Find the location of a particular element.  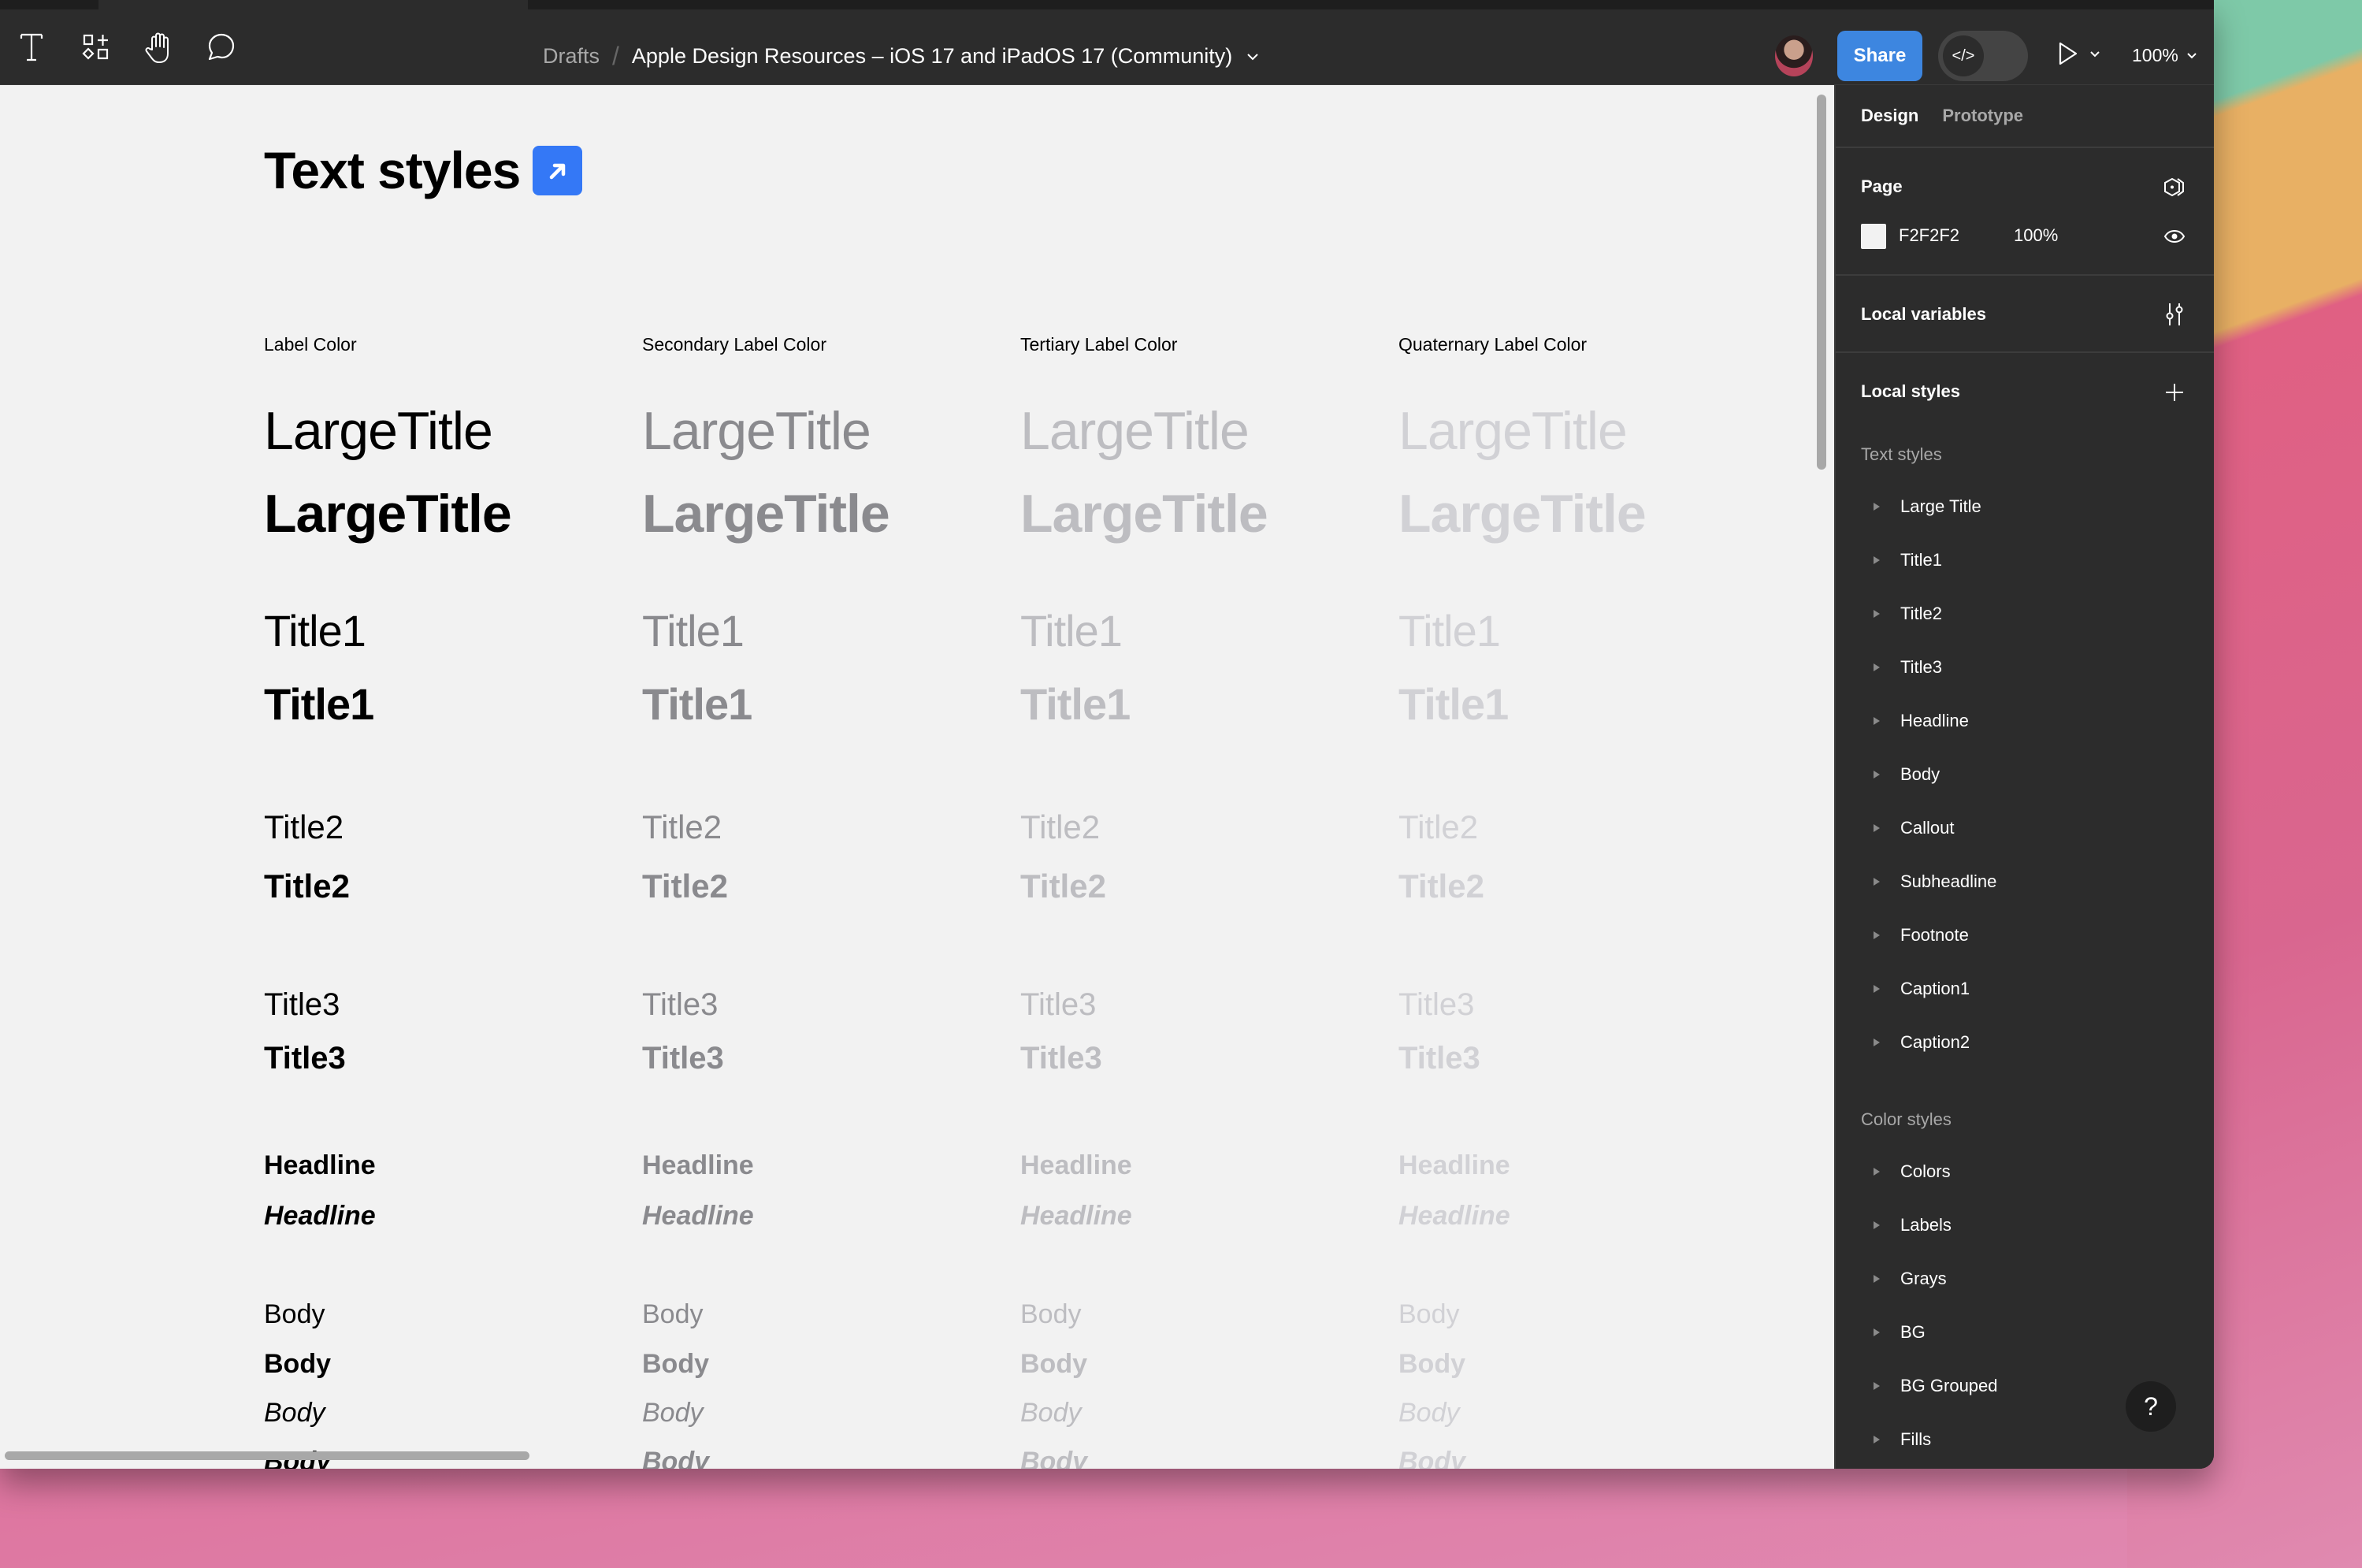

style-list-item: Labels is located at coordinates (1906, 1225).